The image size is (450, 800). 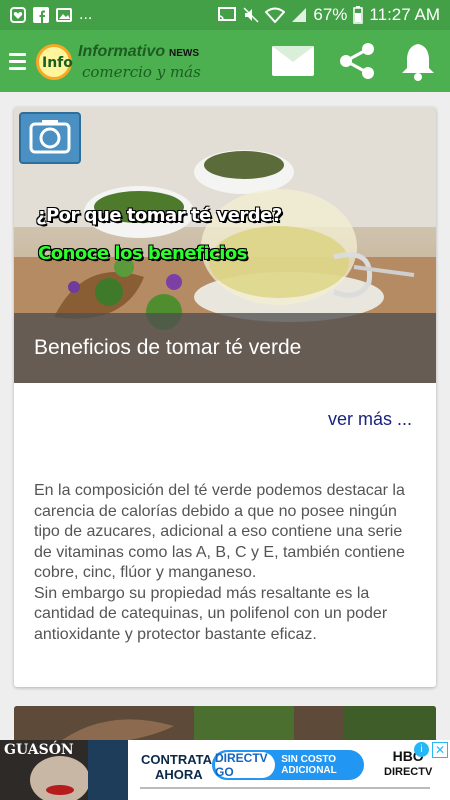 What do you see at coordinates (179, 774) in the screenshot?
I see `ad-ahora-text: AHORA` at bounding box center [179, 774].